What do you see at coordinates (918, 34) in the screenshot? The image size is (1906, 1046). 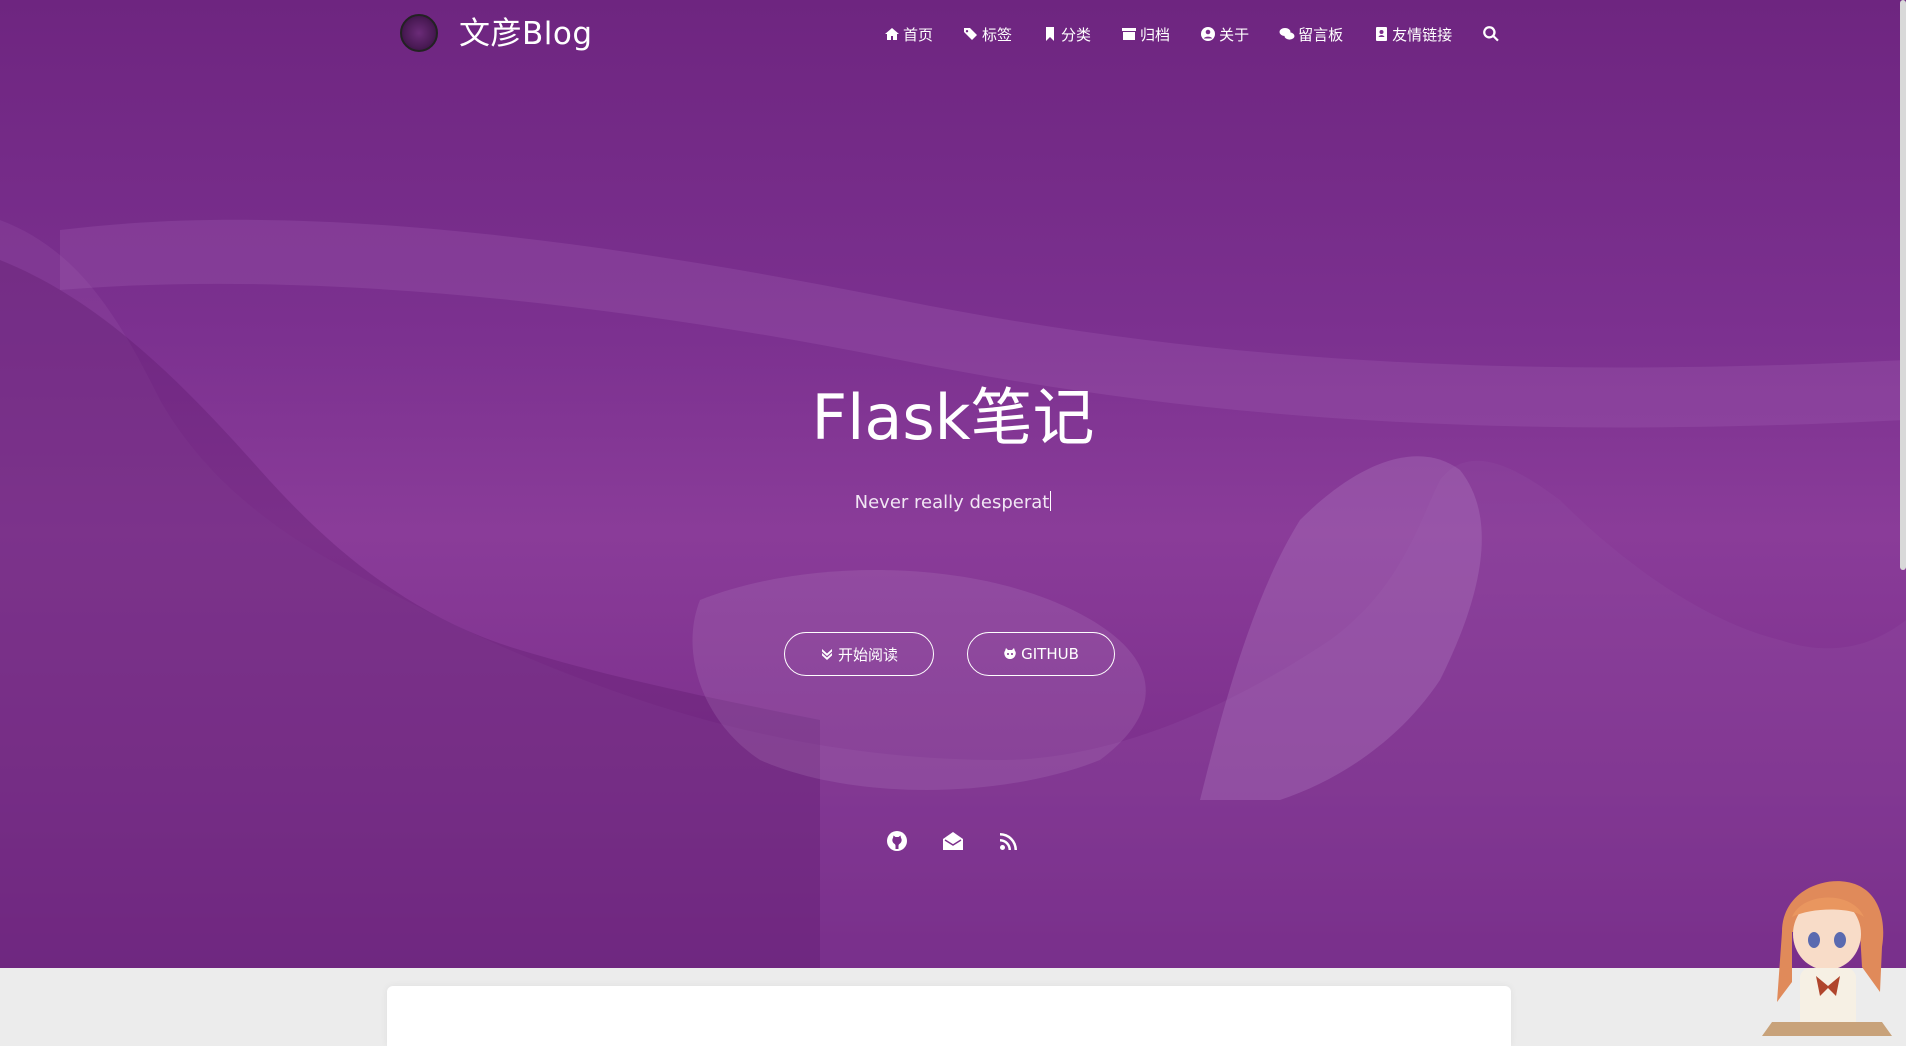 I see `nav-item-label: 首页` at bounding box center [918, 34].